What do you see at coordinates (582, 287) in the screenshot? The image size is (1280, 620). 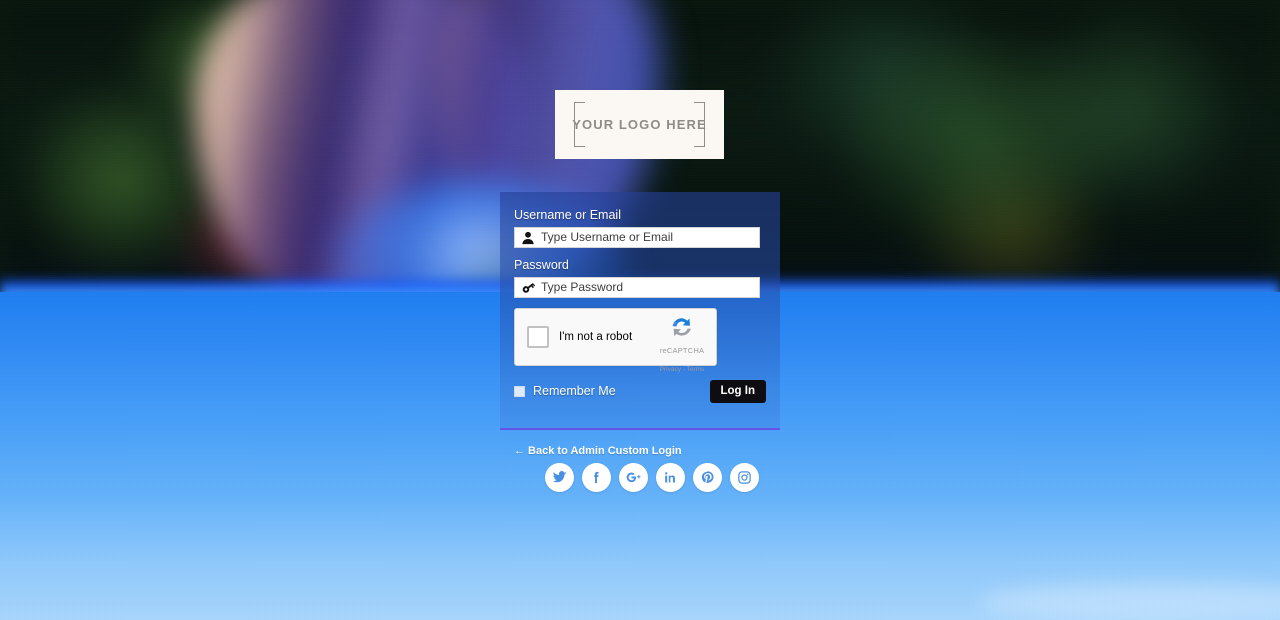 I see `password-placeholder: Type Password` at bounding box center [582, 287].